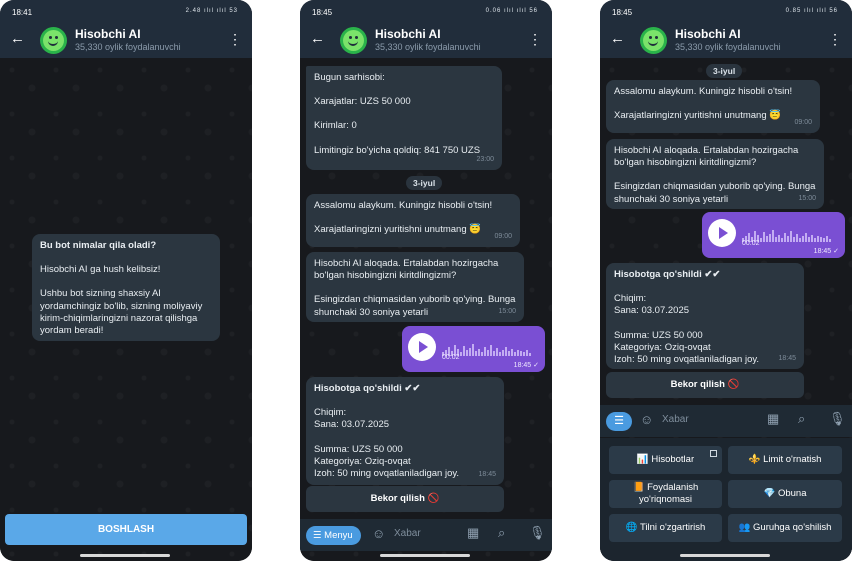  I want to click on reports-label: 📊 Hisobotlar, so click(665, 459).